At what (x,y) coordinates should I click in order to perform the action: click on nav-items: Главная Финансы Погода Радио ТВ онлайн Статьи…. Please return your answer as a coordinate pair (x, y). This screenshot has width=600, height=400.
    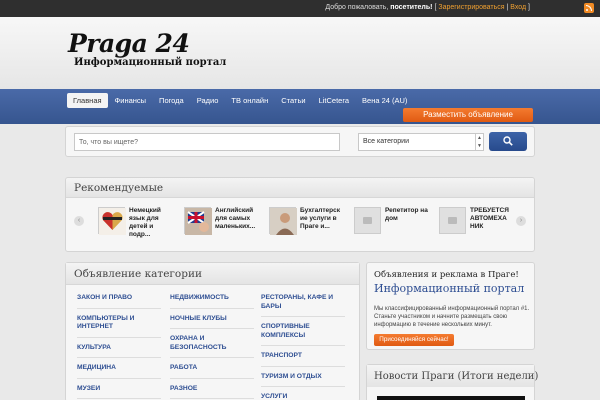
    Looking at the image, I should click on (240, 100).